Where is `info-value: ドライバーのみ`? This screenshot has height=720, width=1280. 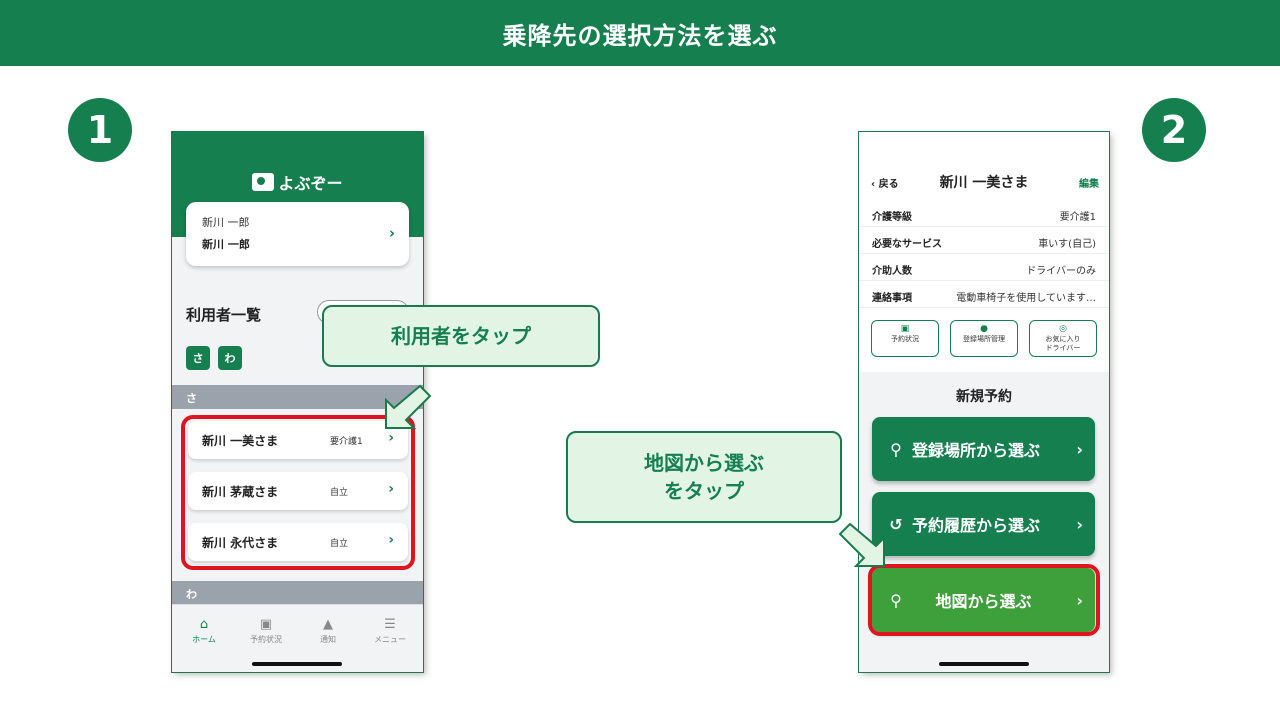
info-value: ドライバーのみ is located at coordinates (1061, 271).